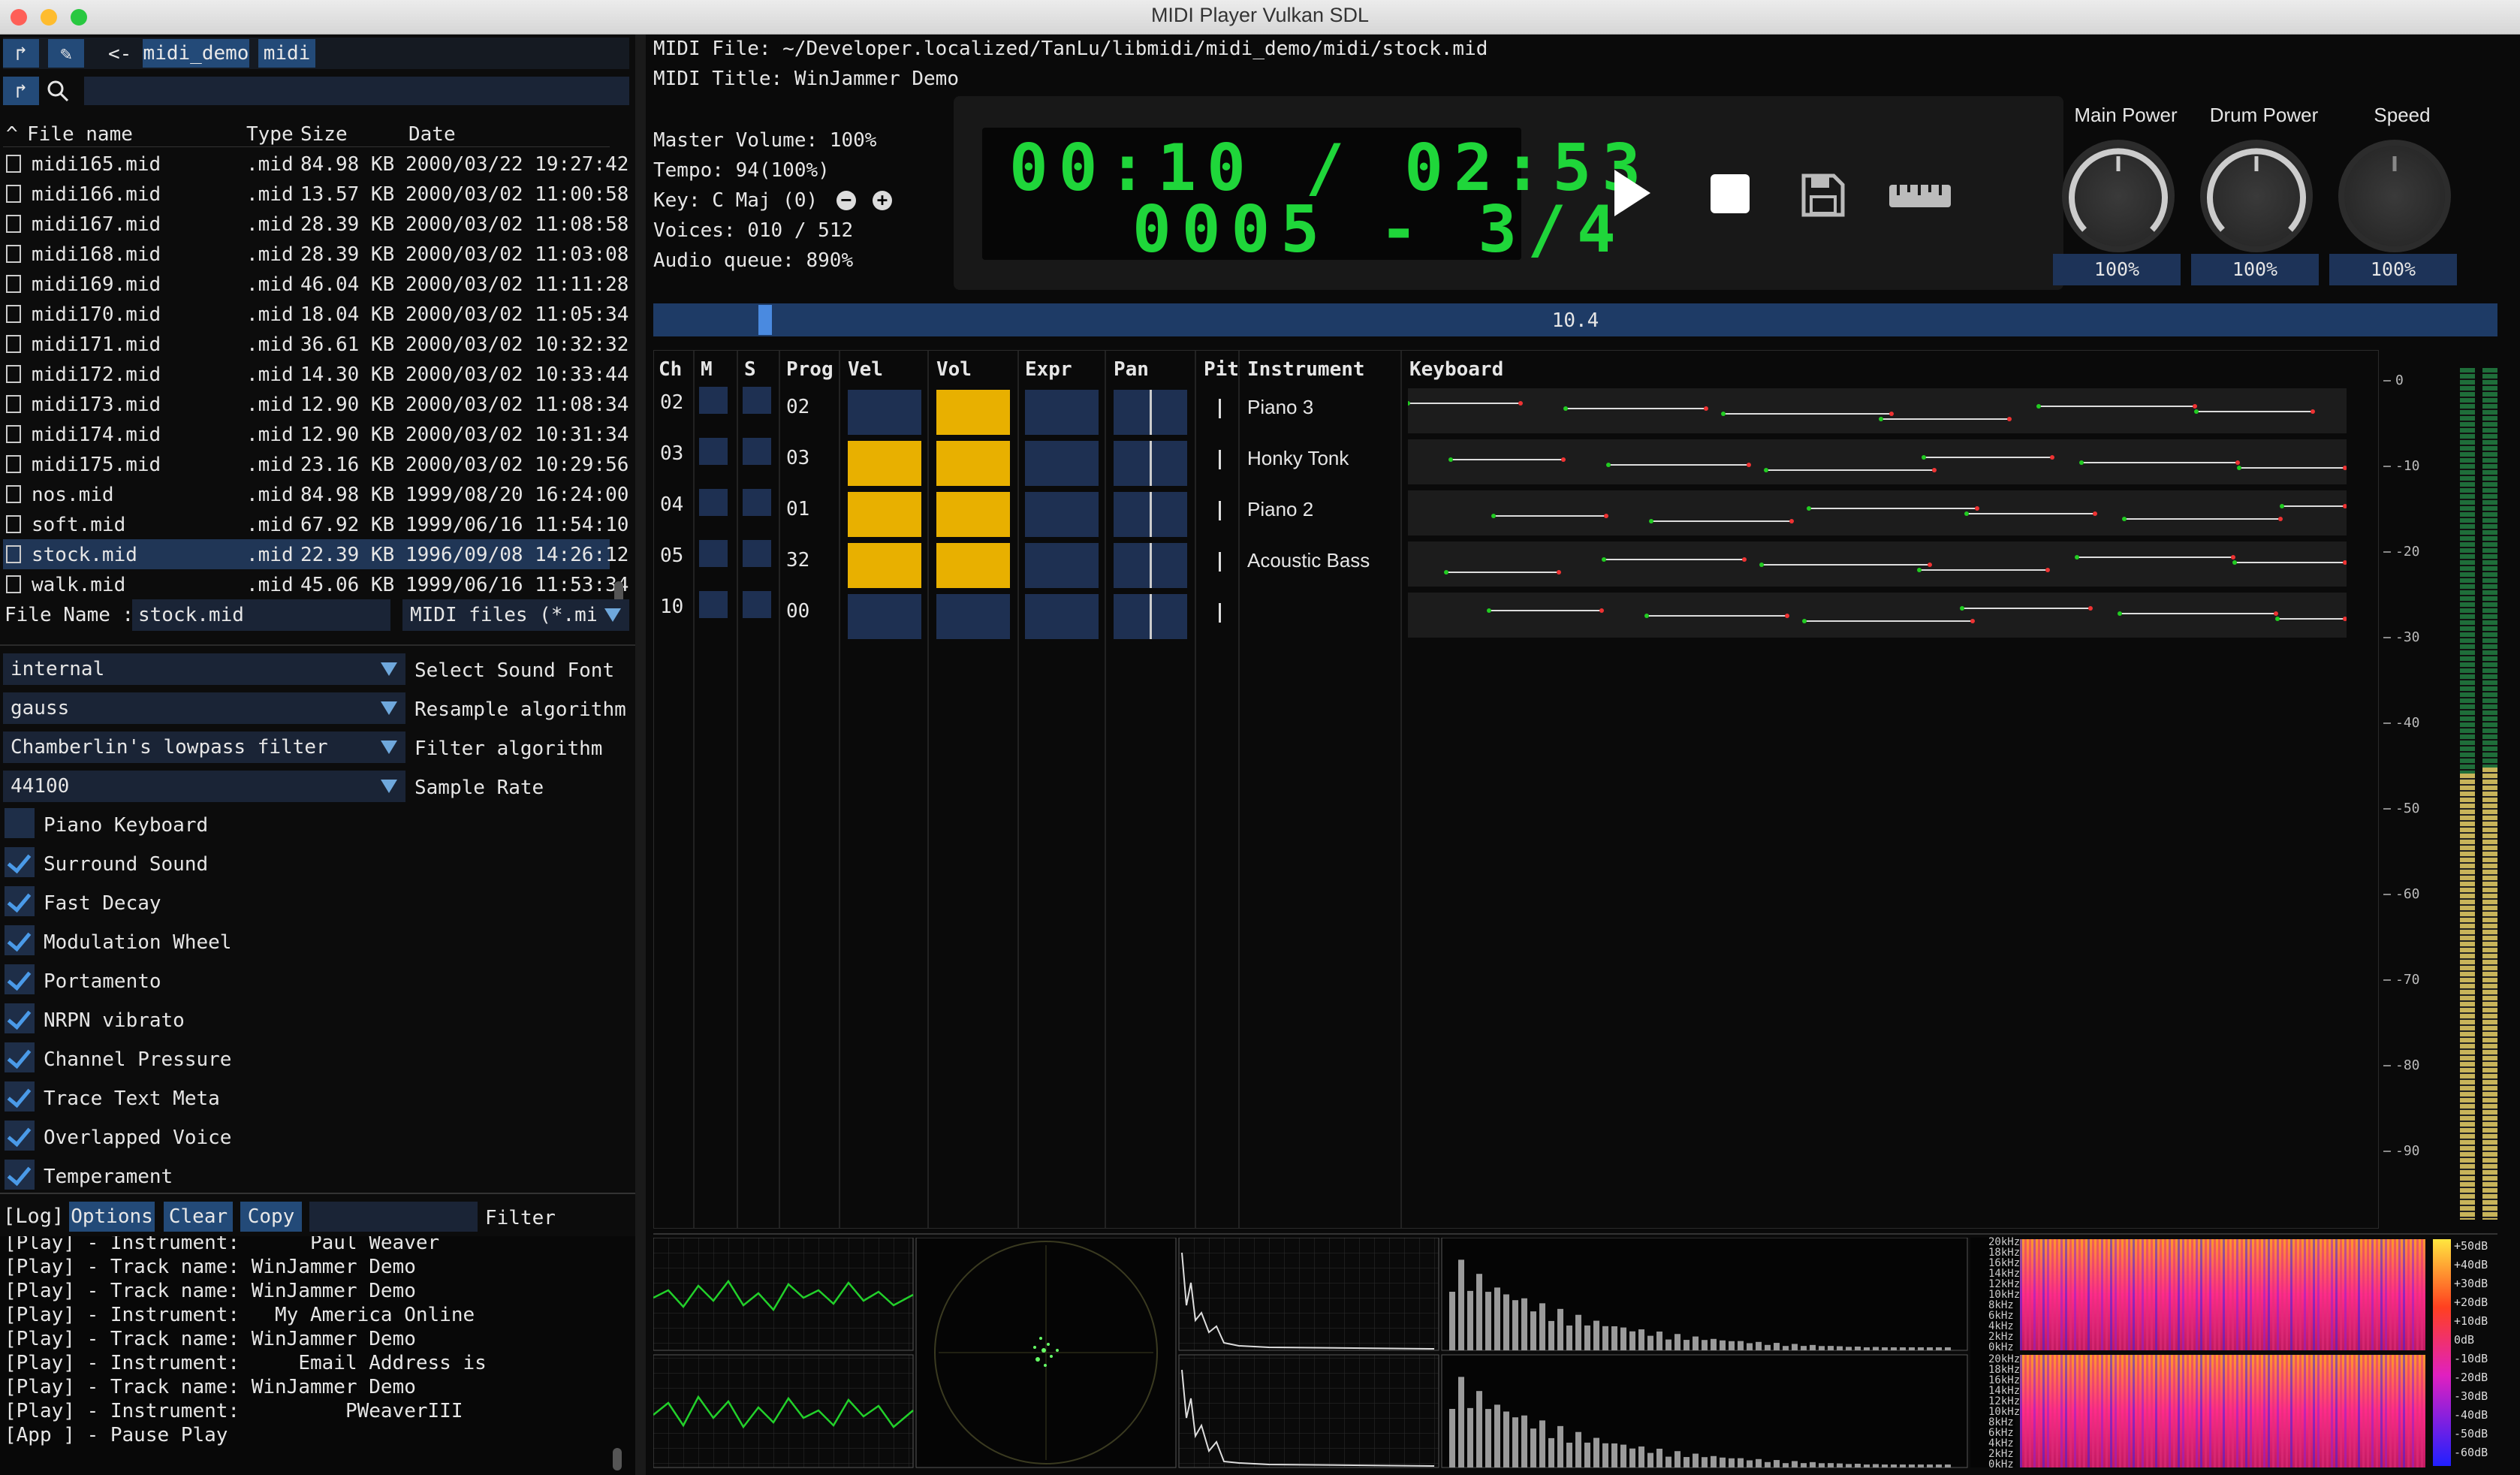 The height and width of the screenshot is (1475, 2520). Describe the element at coordinates (12, 134) in the screenshot. I see `sort-ascending-icon: ^` at that location.